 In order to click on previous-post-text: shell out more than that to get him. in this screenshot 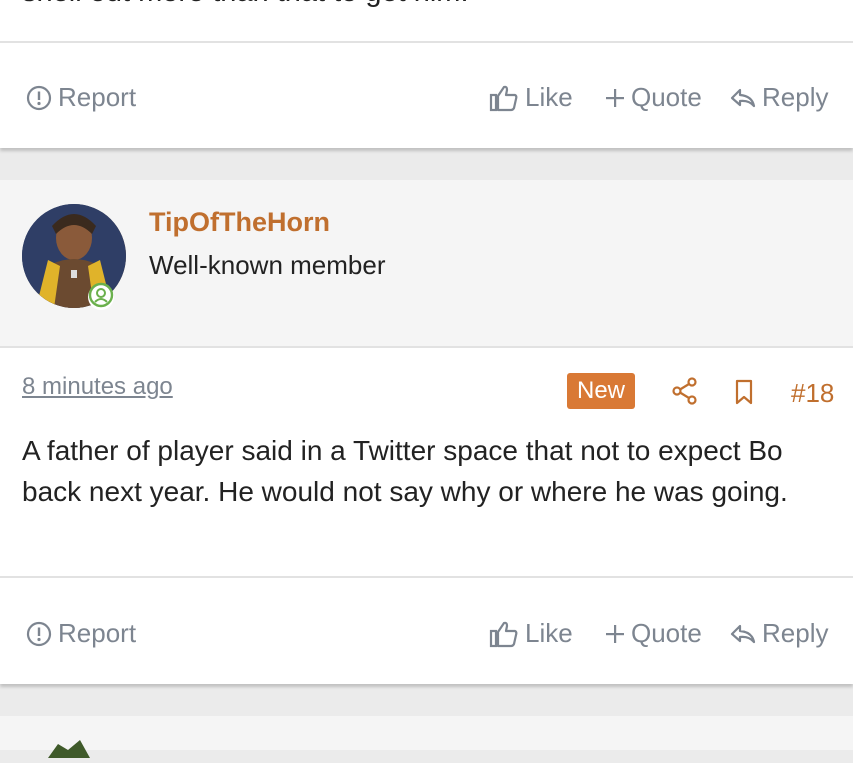, I will do `click(245, 4)`.